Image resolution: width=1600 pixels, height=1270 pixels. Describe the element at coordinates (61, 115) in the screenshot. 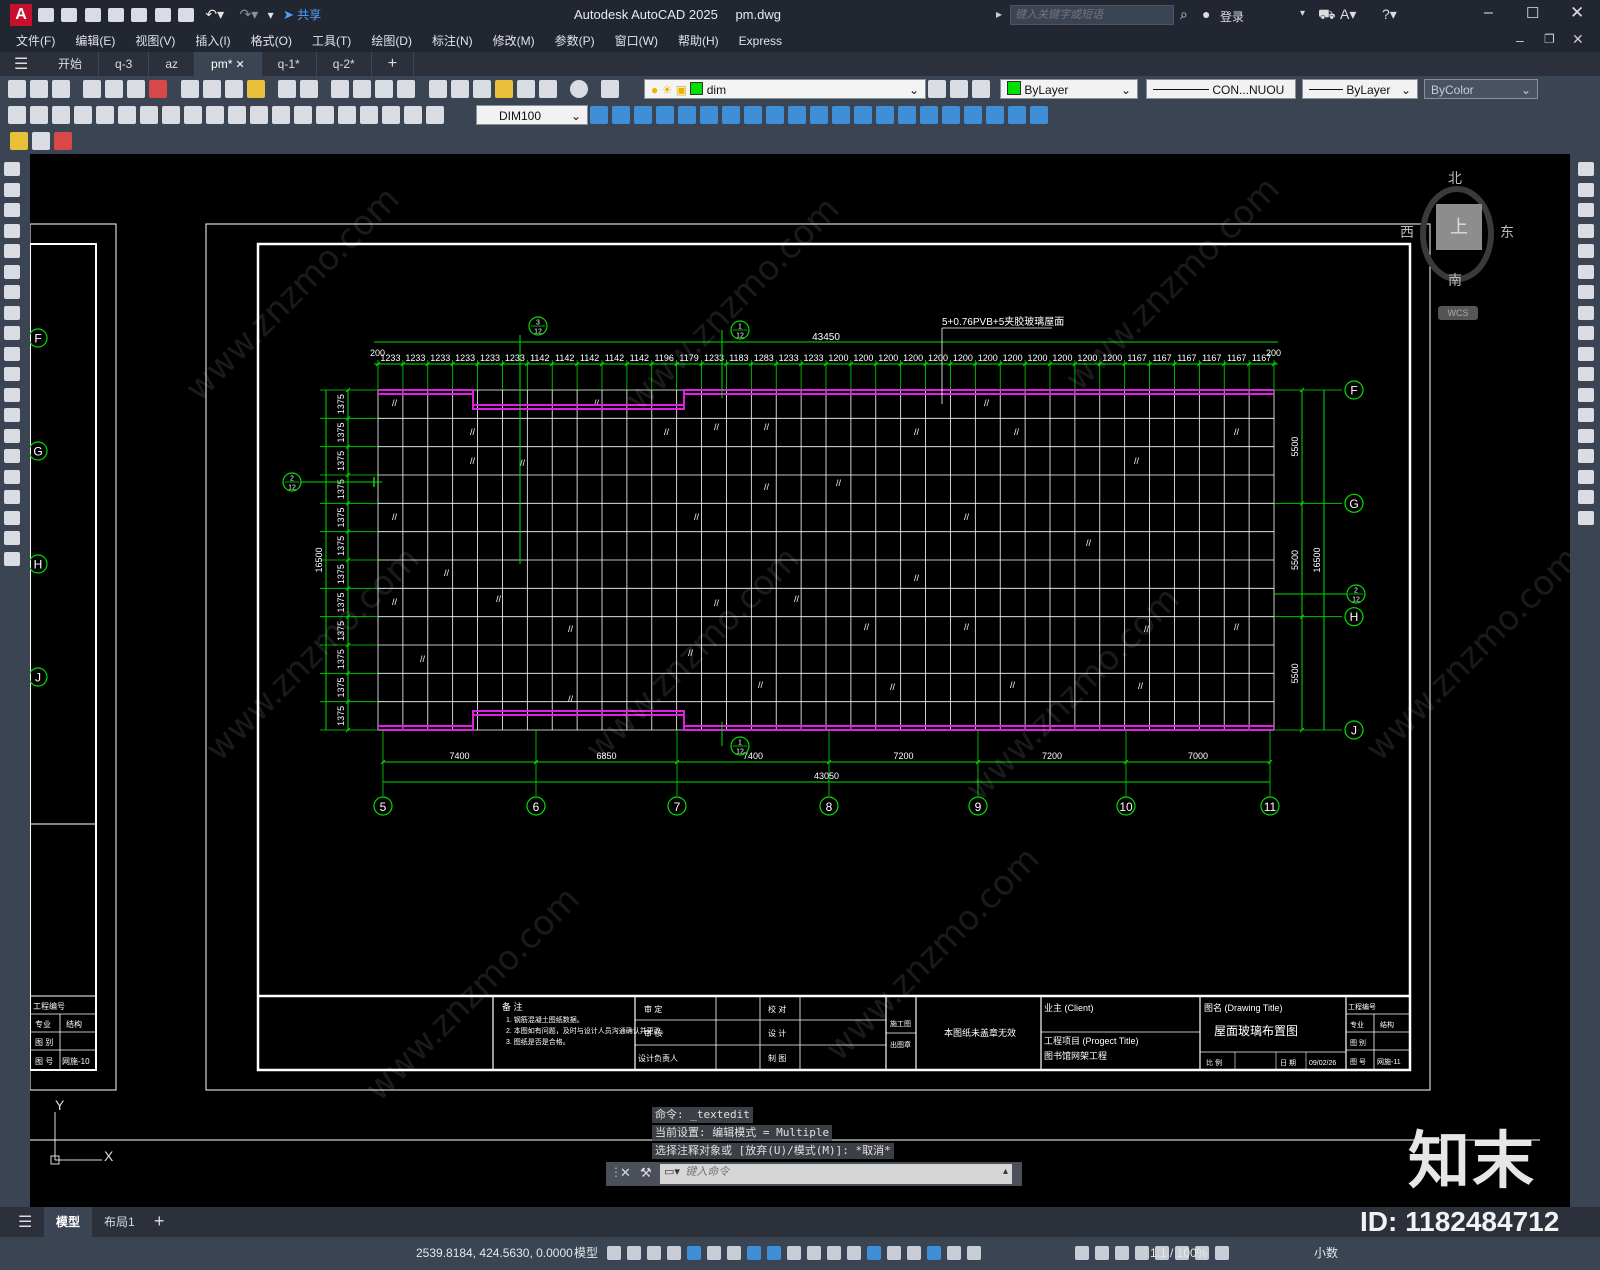

I see `dim-arc-icon` at that location.